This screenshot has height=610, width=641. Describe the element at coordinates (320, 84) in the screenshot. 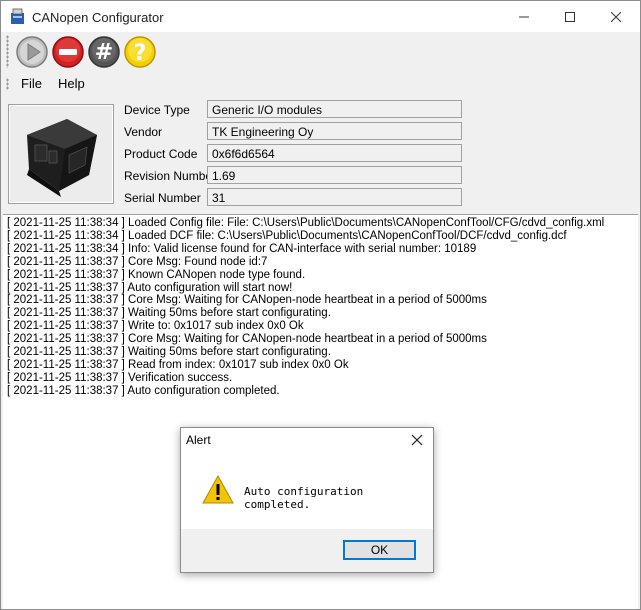

I see `menu-bar: File Help` at that location.